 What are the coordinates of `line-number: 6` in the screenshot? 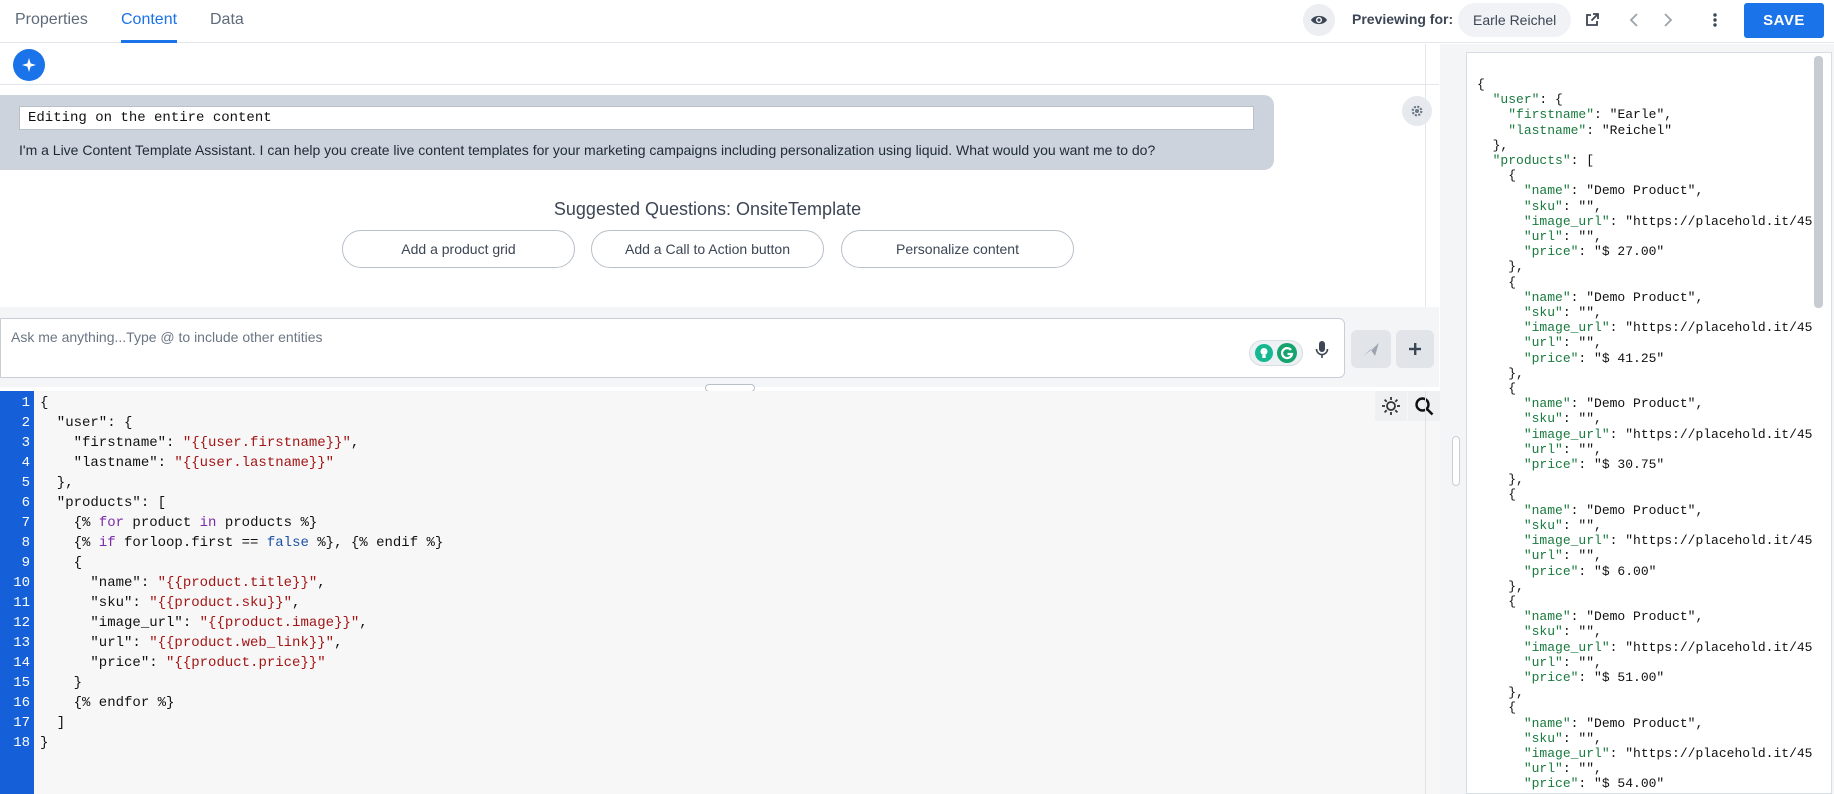 It's located at (25, 503).